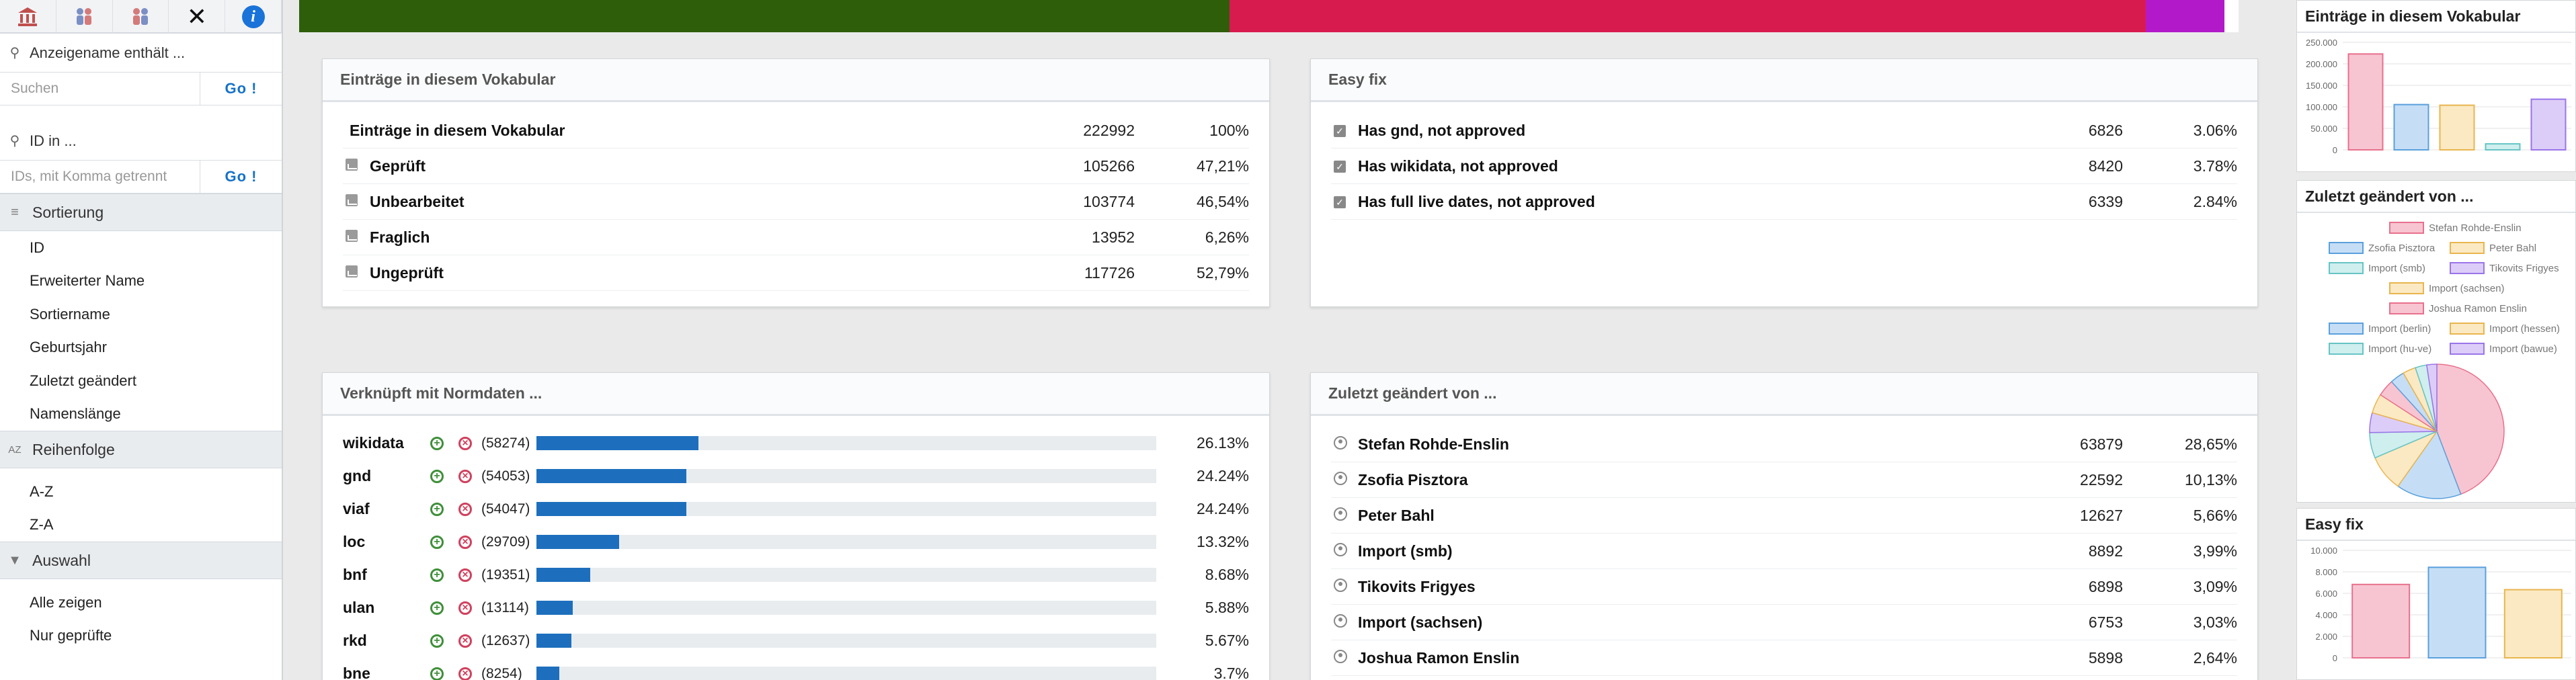 This screenshot has height=680, width=2576. I want to click on sort-item-name-length: Namenslänge, so click(141, 414).